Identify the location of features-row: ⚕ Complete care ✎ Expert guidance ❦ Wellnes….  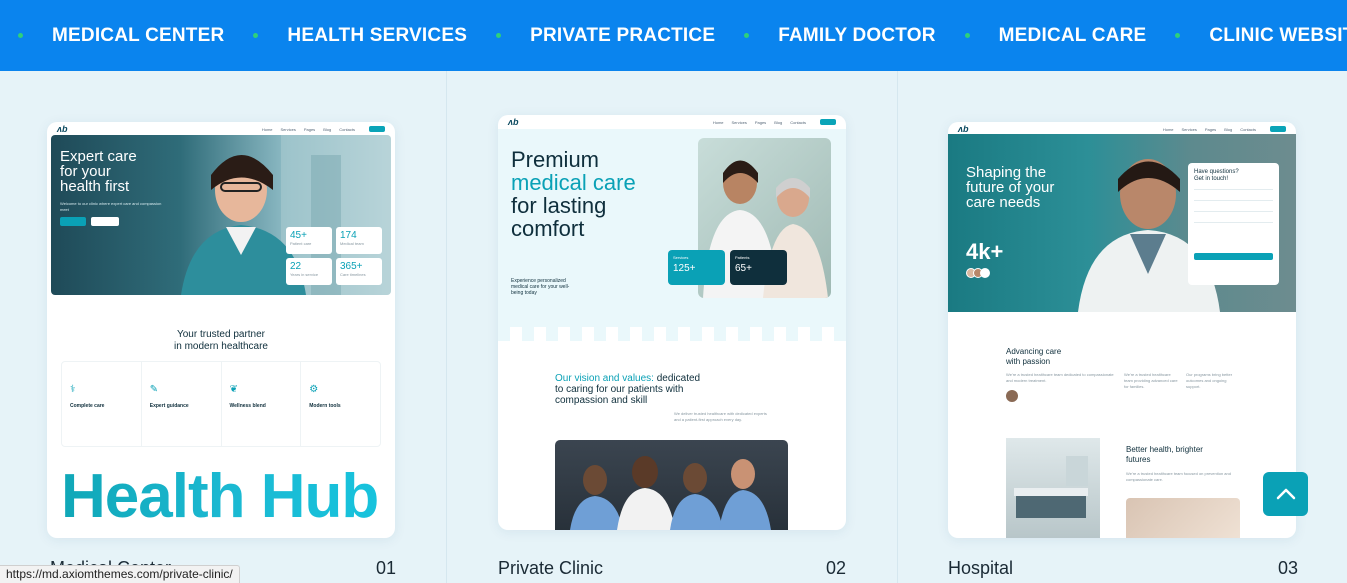
(221, 404).